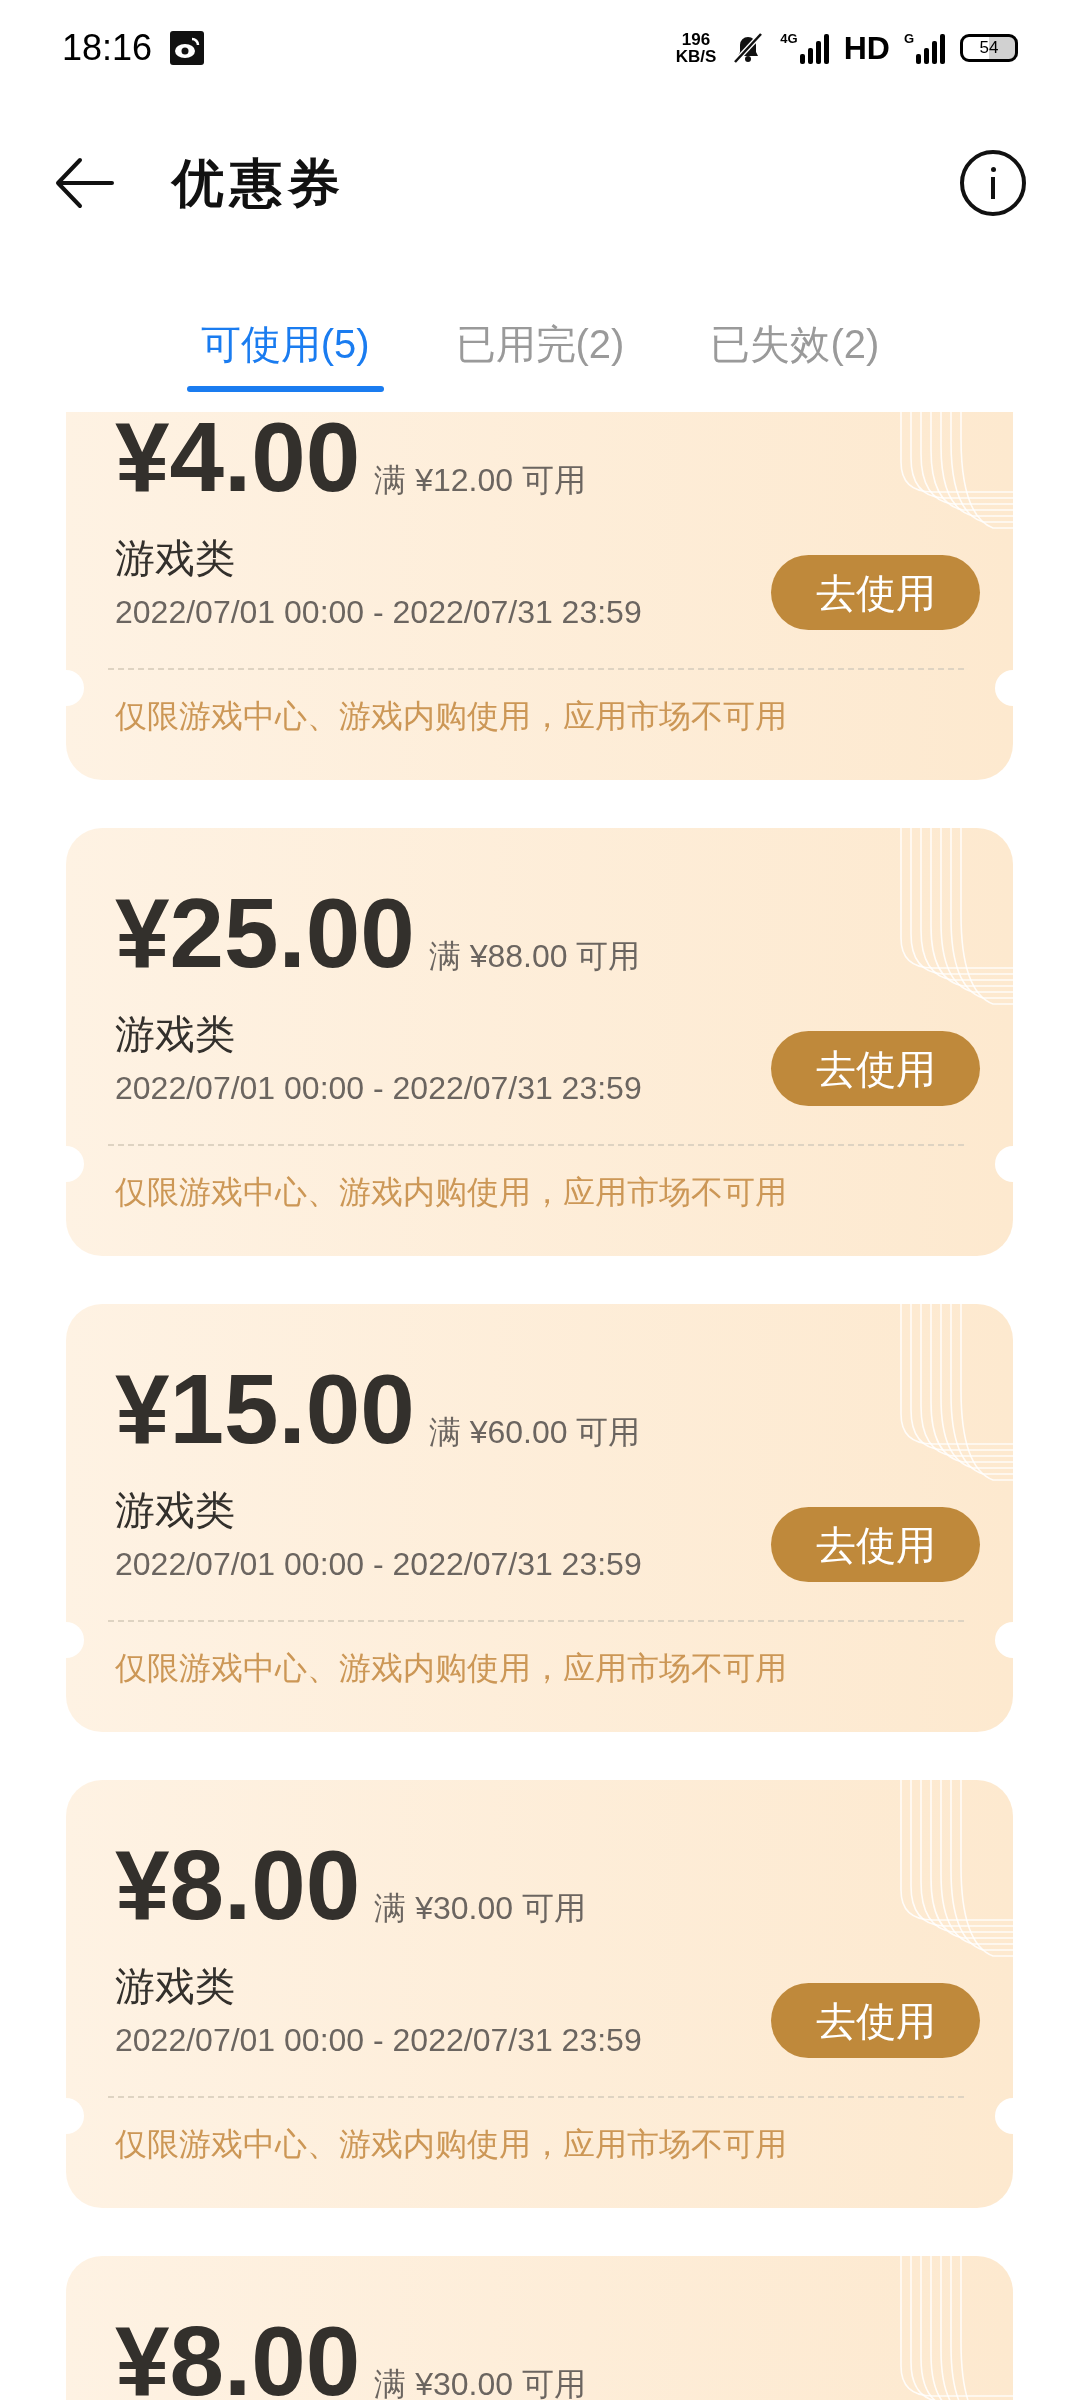 The image size is (1080, 2400). I want to click on coupon-amount: ¥25.00, so click(265, 933).